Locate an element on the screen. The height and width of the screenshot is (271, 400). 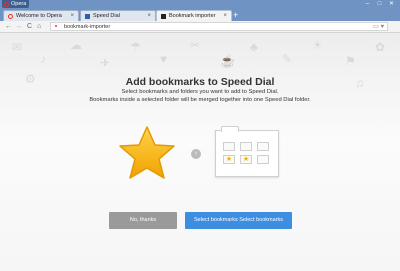
navigation-toolbar: ← → C ⌂ bookmark-importer ▭ ♥ is located at coordinates (200, 27).